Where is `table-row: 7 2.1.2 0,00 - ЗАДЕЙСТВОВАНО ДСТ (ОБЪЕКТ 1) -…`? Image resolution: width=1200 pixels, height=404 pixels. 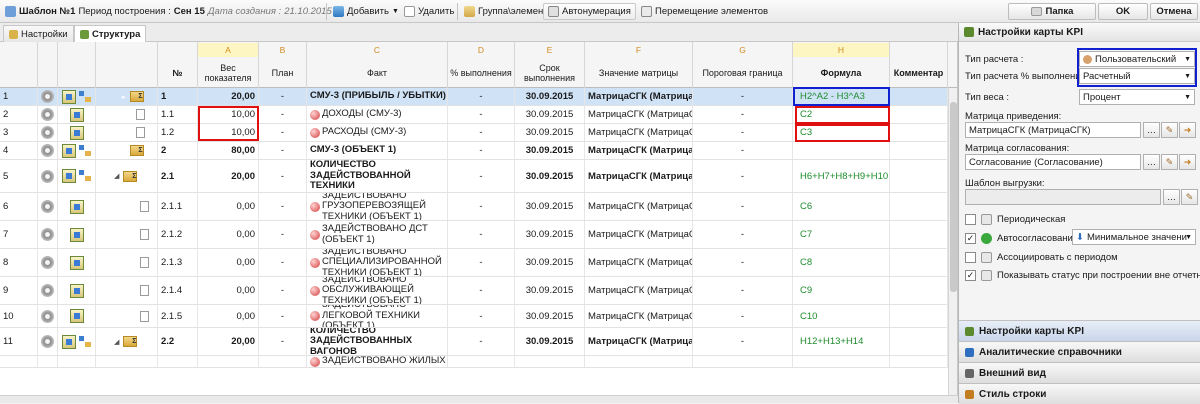 table-row: 7 2.1.2 0,00 - ЗАДЕЙСТВОВАНО ДСТ (ОБЪЕКТ 1) -… is located at coordinates (478, 235).